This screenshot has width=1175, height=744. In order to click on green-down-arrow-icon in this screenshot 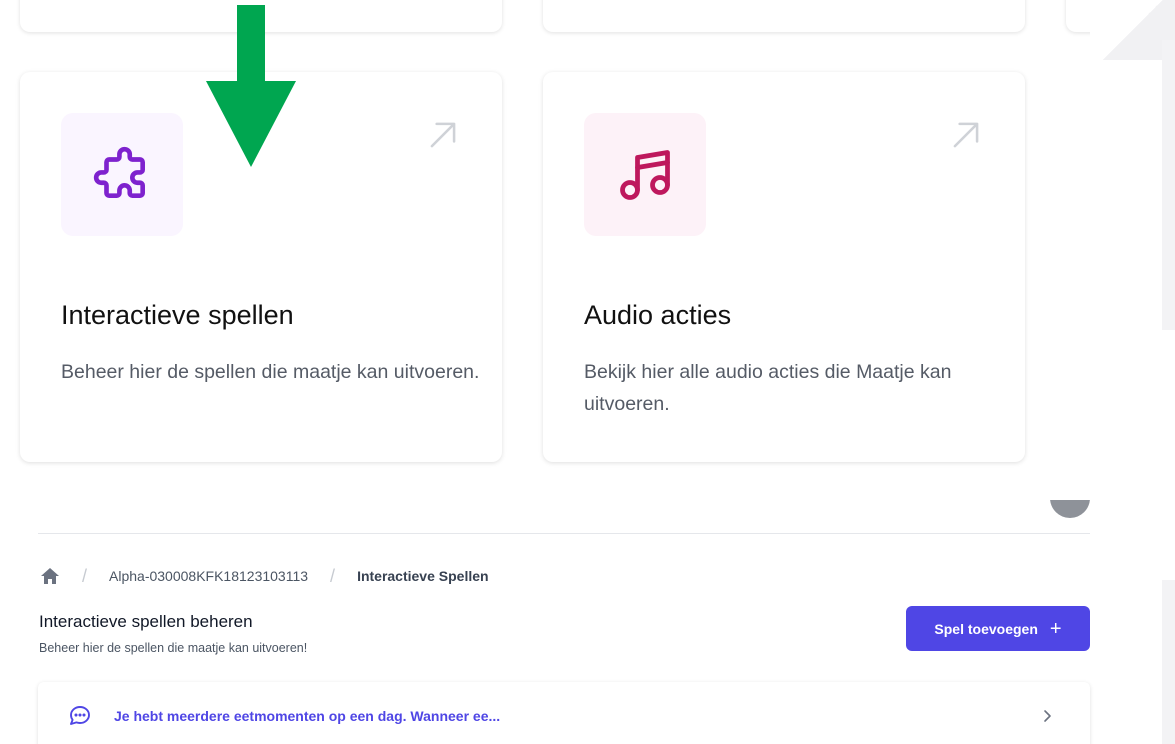, I will do `click(251, 86)`.